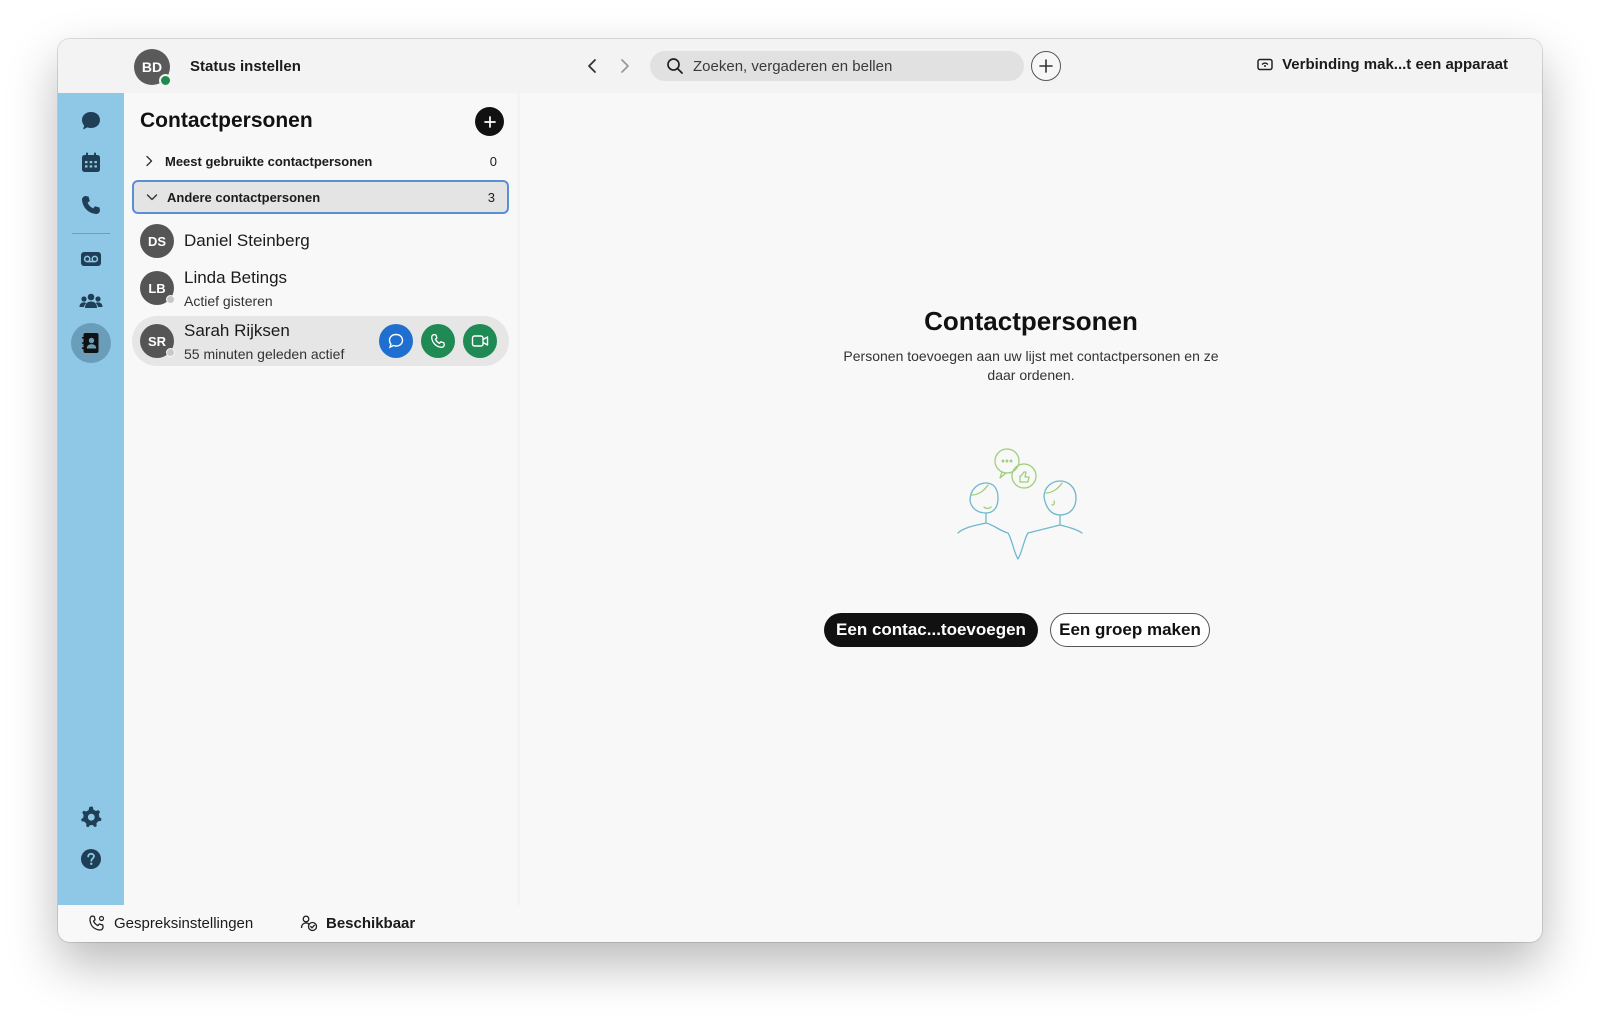 The height and width of the screenshot is (1018, 1600). I want to click on call-settings-label: Gespreksinstellingen, so click(184, 923).